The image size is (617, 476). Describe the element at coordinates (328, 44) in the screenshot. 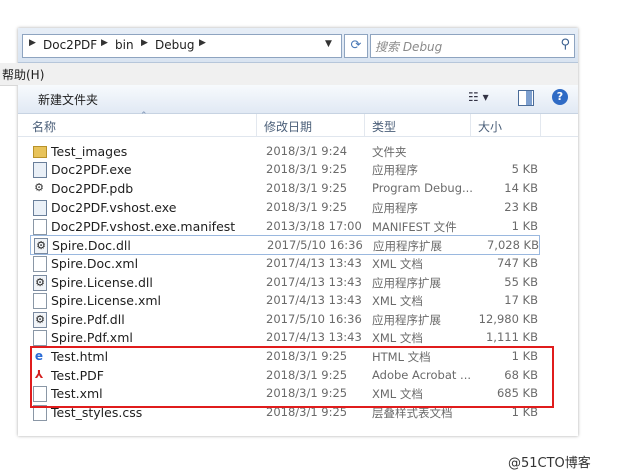

I see `address-dropdown-icon: ▼` at that location.